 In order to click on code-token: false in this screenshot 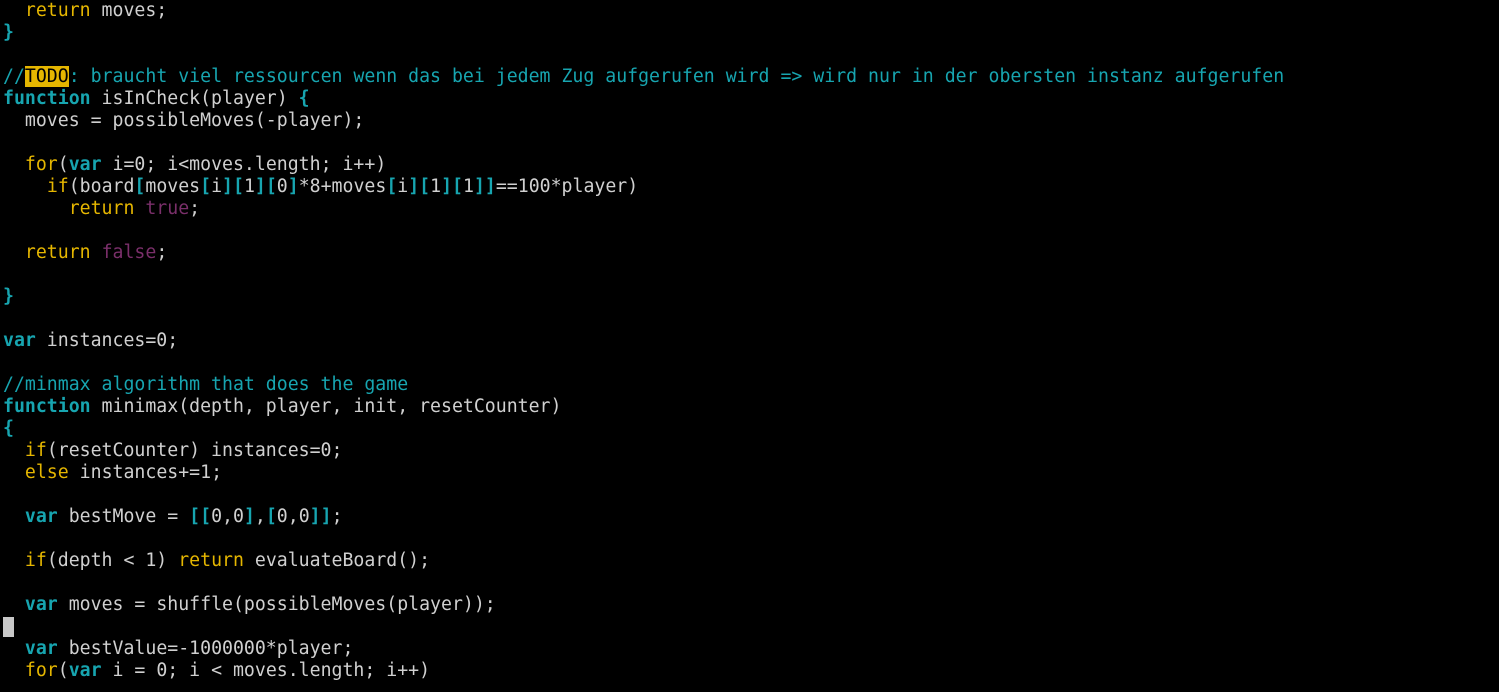, I will do `click(129, 252)`.